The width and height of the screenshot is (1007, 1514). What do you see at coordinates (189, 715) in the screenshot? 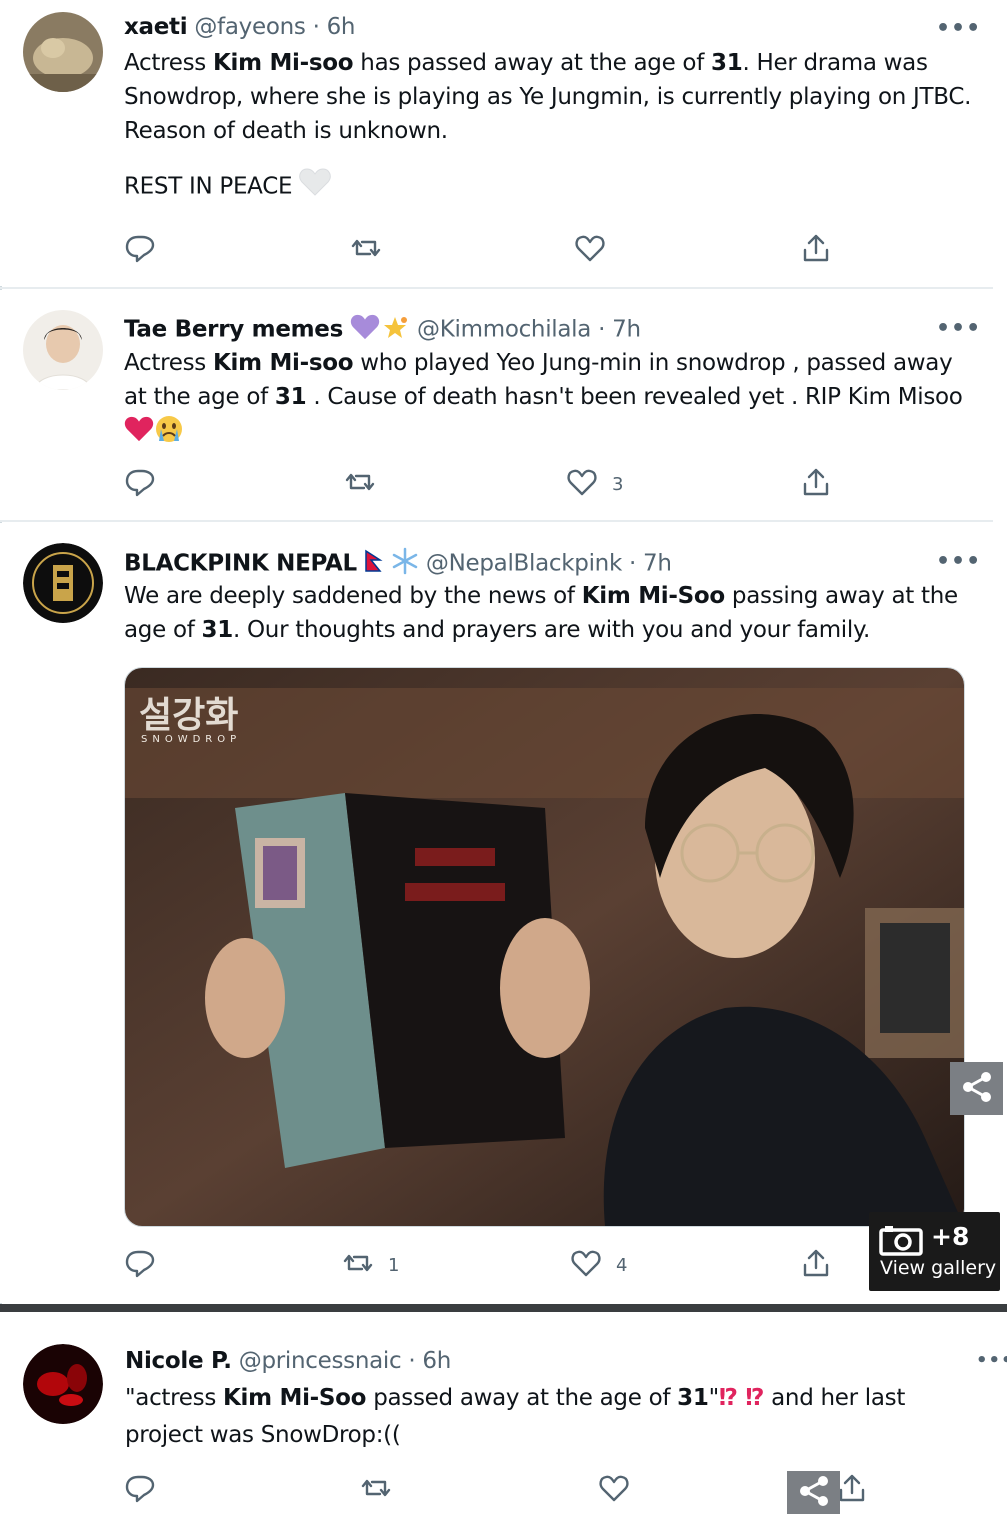
I see `drama-title: 설강화` at bounding box center [189, 715].